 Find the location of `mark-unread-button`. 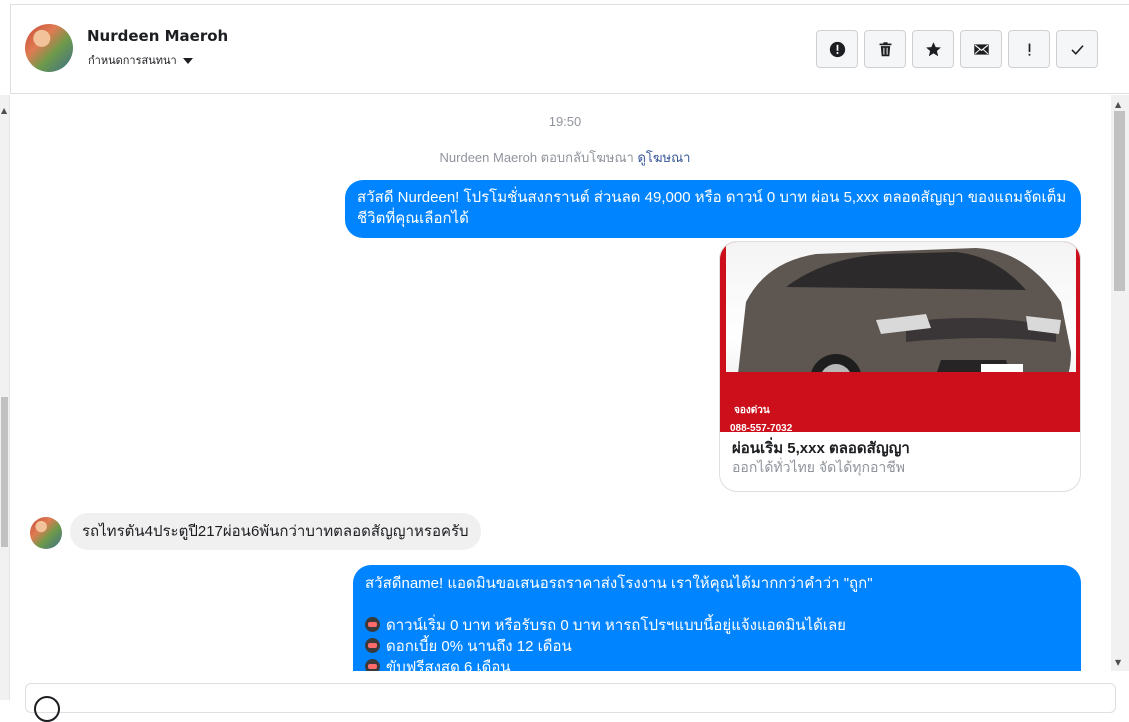

mark-unread-button is located at coordinates (981, 49).